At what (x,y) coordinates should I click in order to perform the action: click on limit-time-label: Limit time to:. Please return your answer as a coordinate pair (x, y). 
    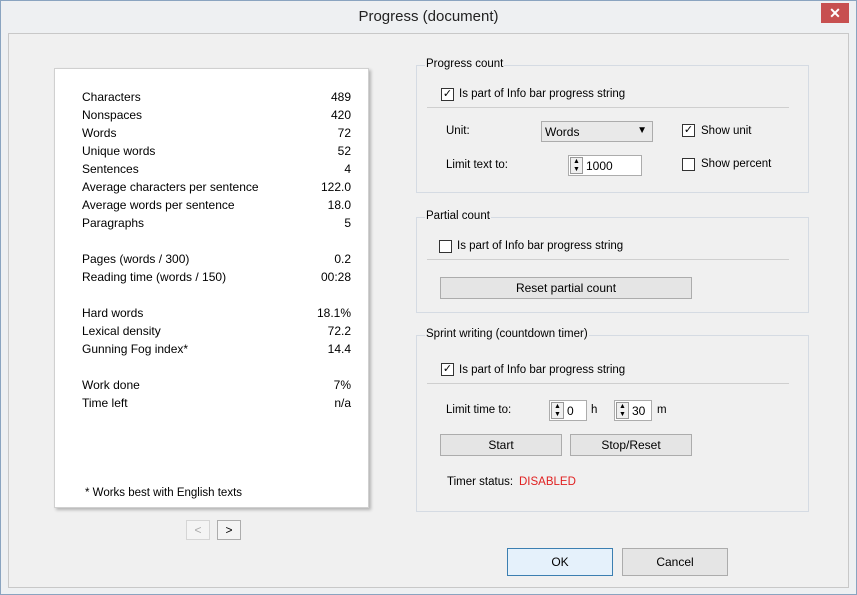
    Looking at the image, I should click on (479, 410).